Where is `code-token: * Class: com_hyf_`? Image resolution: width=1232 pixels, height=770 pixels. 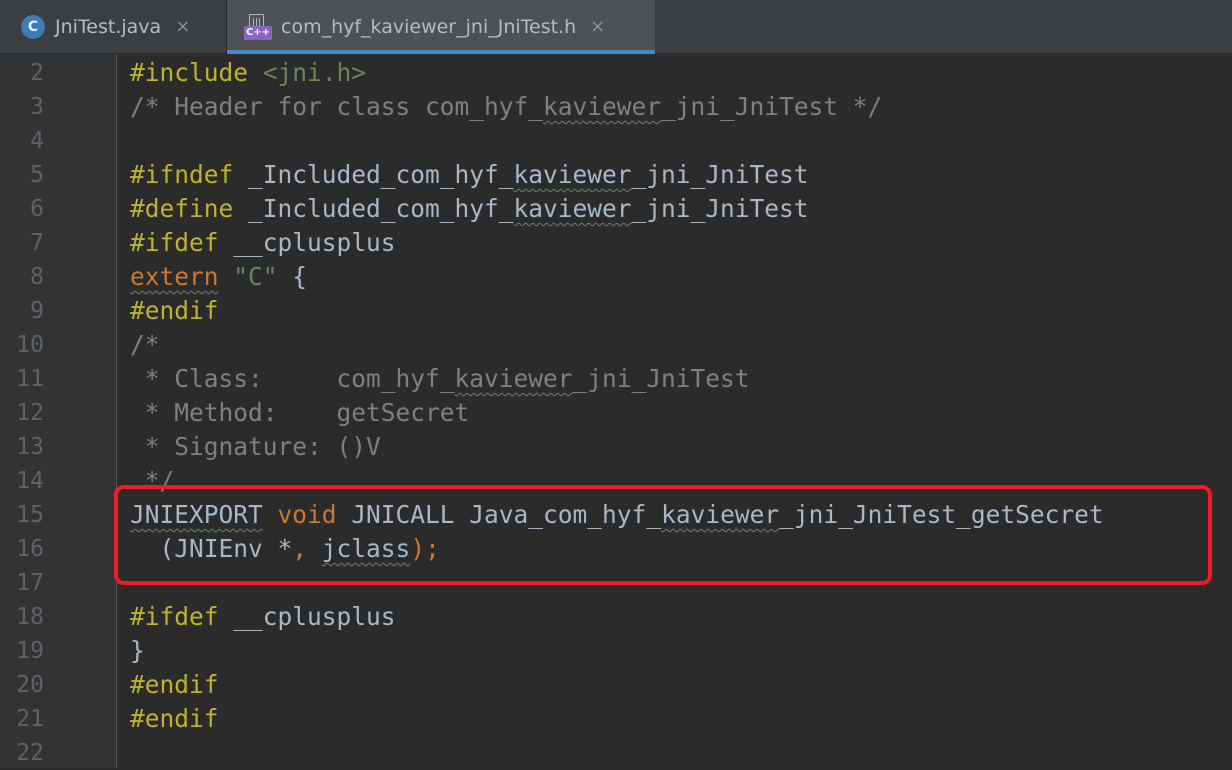
code-token: * Class: com_hyf_ is located at coordinates (292, 378).